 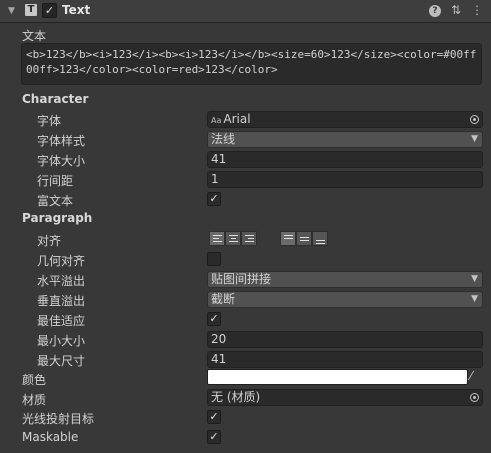 What do you see at coordinates (11, 11) in the screenshot?
I see `foldout-arrow-icon: ▼` at bounding box center [11, 11].